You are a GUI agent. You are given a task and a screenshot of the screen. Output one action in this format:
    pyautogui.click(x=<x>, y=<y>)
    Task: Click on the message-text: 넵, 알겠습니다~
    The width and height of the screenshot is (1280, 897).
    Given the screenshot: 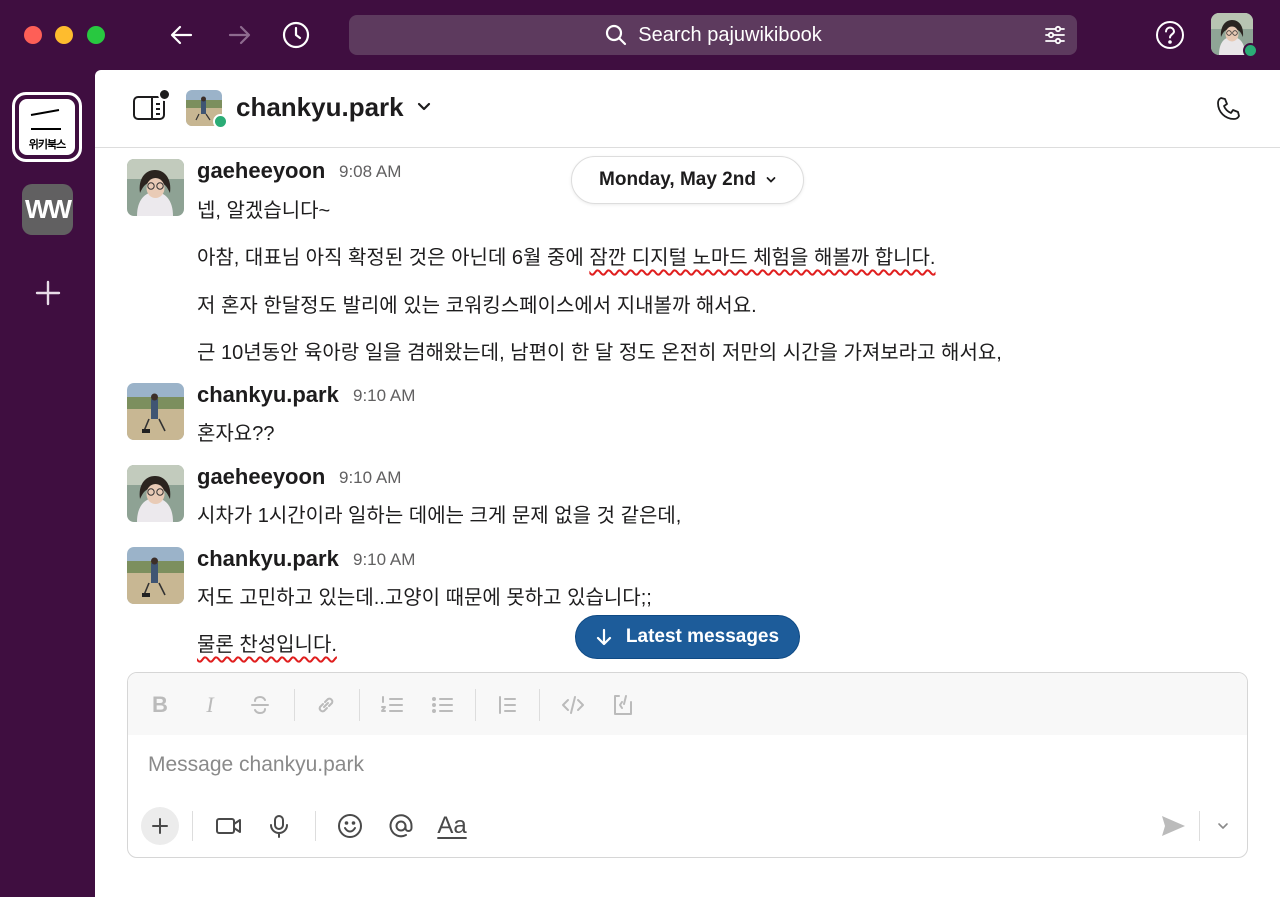 What is the action you would take?
    pyautogui.click(x=264, y=211)
    